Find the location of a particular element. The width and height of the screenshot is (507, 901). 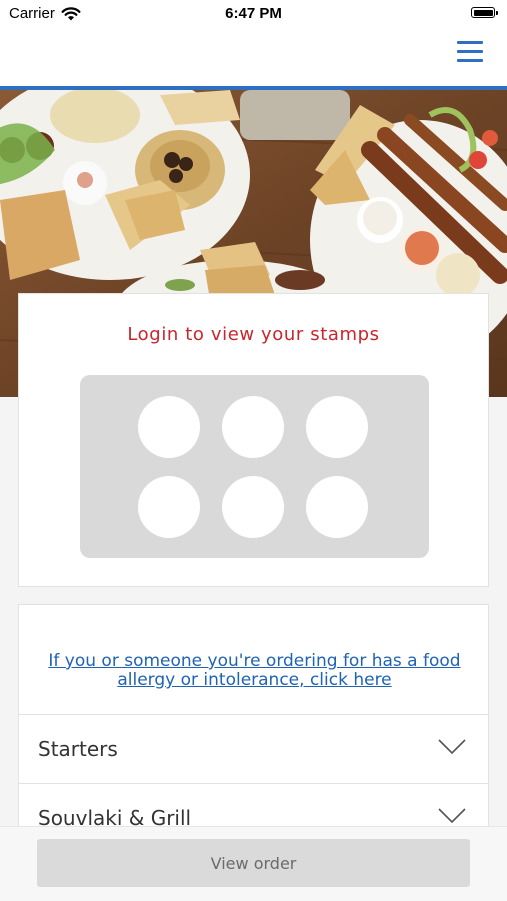

footer-bar: View order is located at coordinates (253, 863).